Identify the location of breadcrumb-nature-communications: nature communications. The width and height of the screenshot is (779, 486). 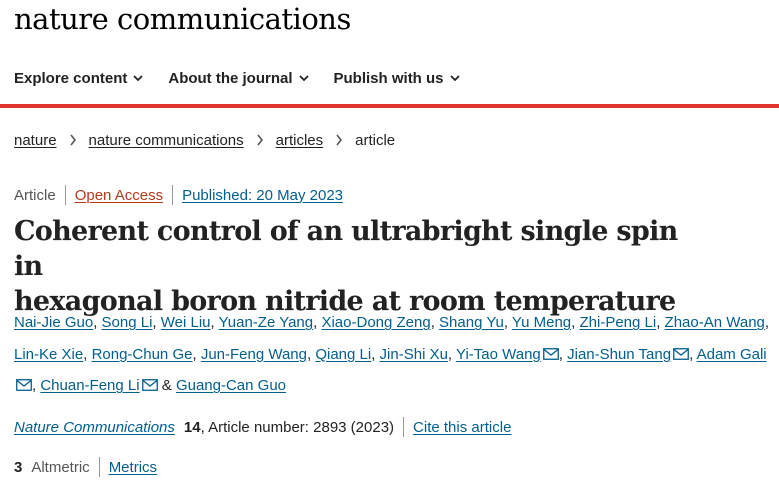
(166, 140).